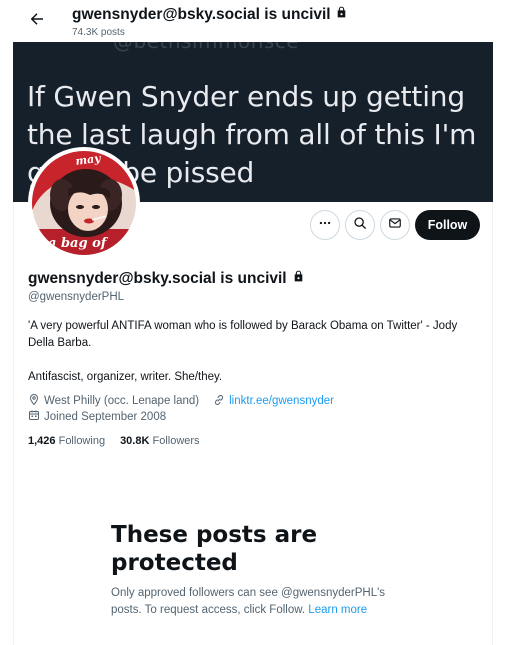 This screenshot has width=507, height=645. I want to click on header-title: gwensnyder@bsky.social is uncivil, so click(210, 14).